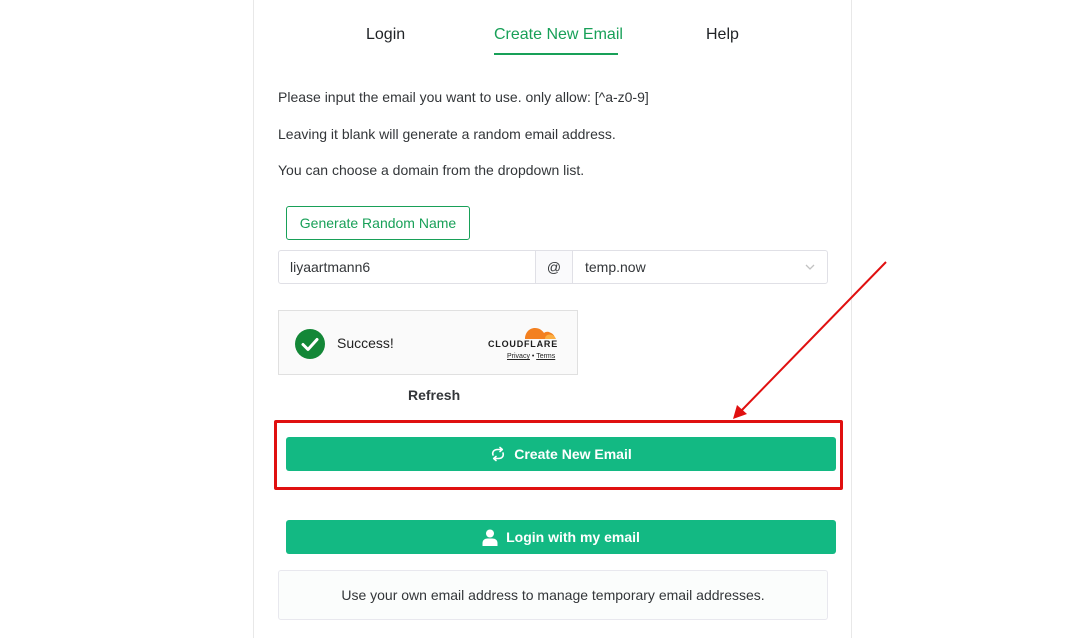 The height and width of the screenshot is (638, 1081). What do you see at coordinates (810, 340) in the screenshot?
I see `annotation-arrow-icon` at bounding box center [810, 340].